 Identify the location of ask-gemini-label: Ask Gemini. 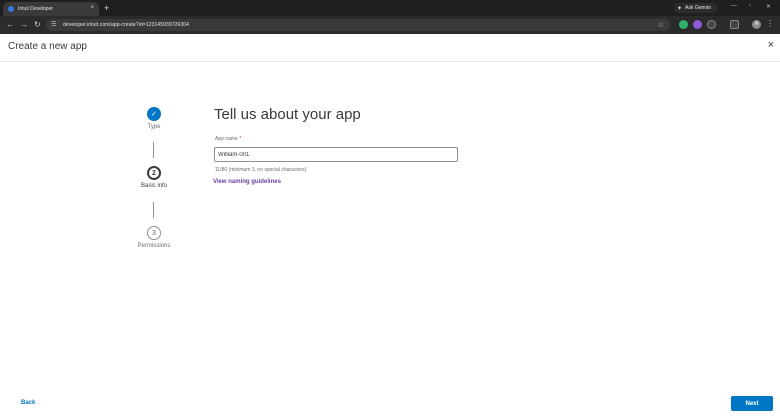
(698, 8).